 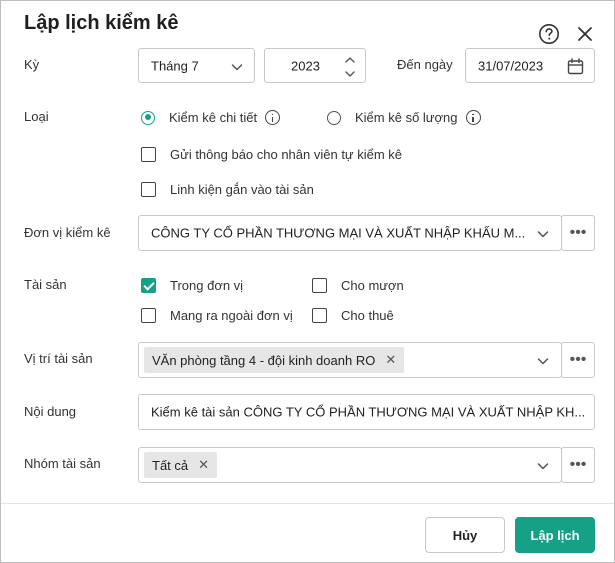 What do you see at coordinates (148, 154) in the screenshot?
I see `notify-checkbox` at bounding box center [148, 154].